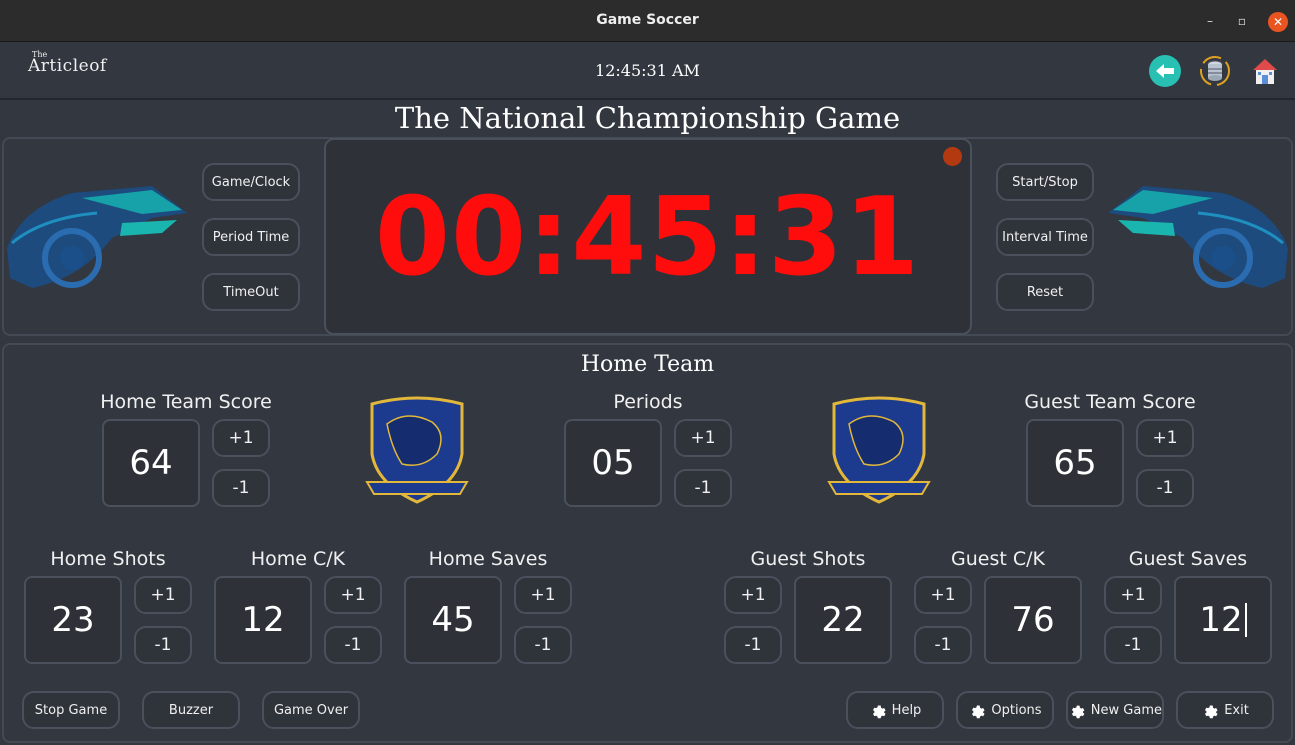 This screenshot has height=745, width=1295. I want to click on home-score-increment-button: +1, so click(241, 438).